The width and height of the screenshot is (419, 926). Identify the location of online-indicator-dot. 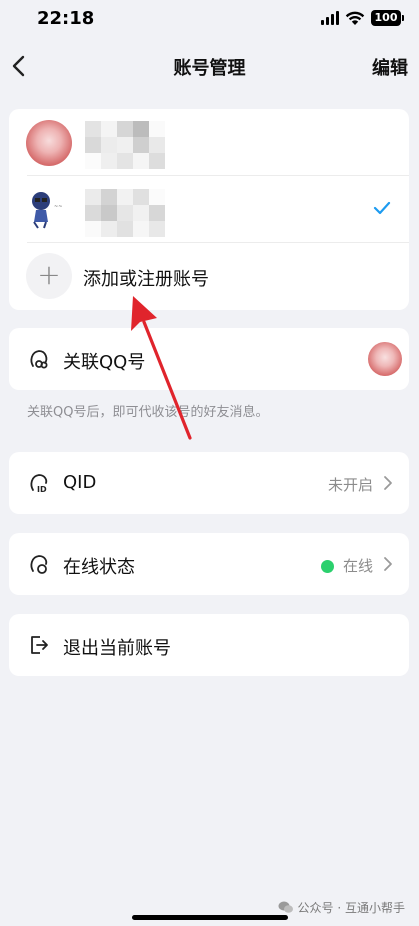
(327, 566).